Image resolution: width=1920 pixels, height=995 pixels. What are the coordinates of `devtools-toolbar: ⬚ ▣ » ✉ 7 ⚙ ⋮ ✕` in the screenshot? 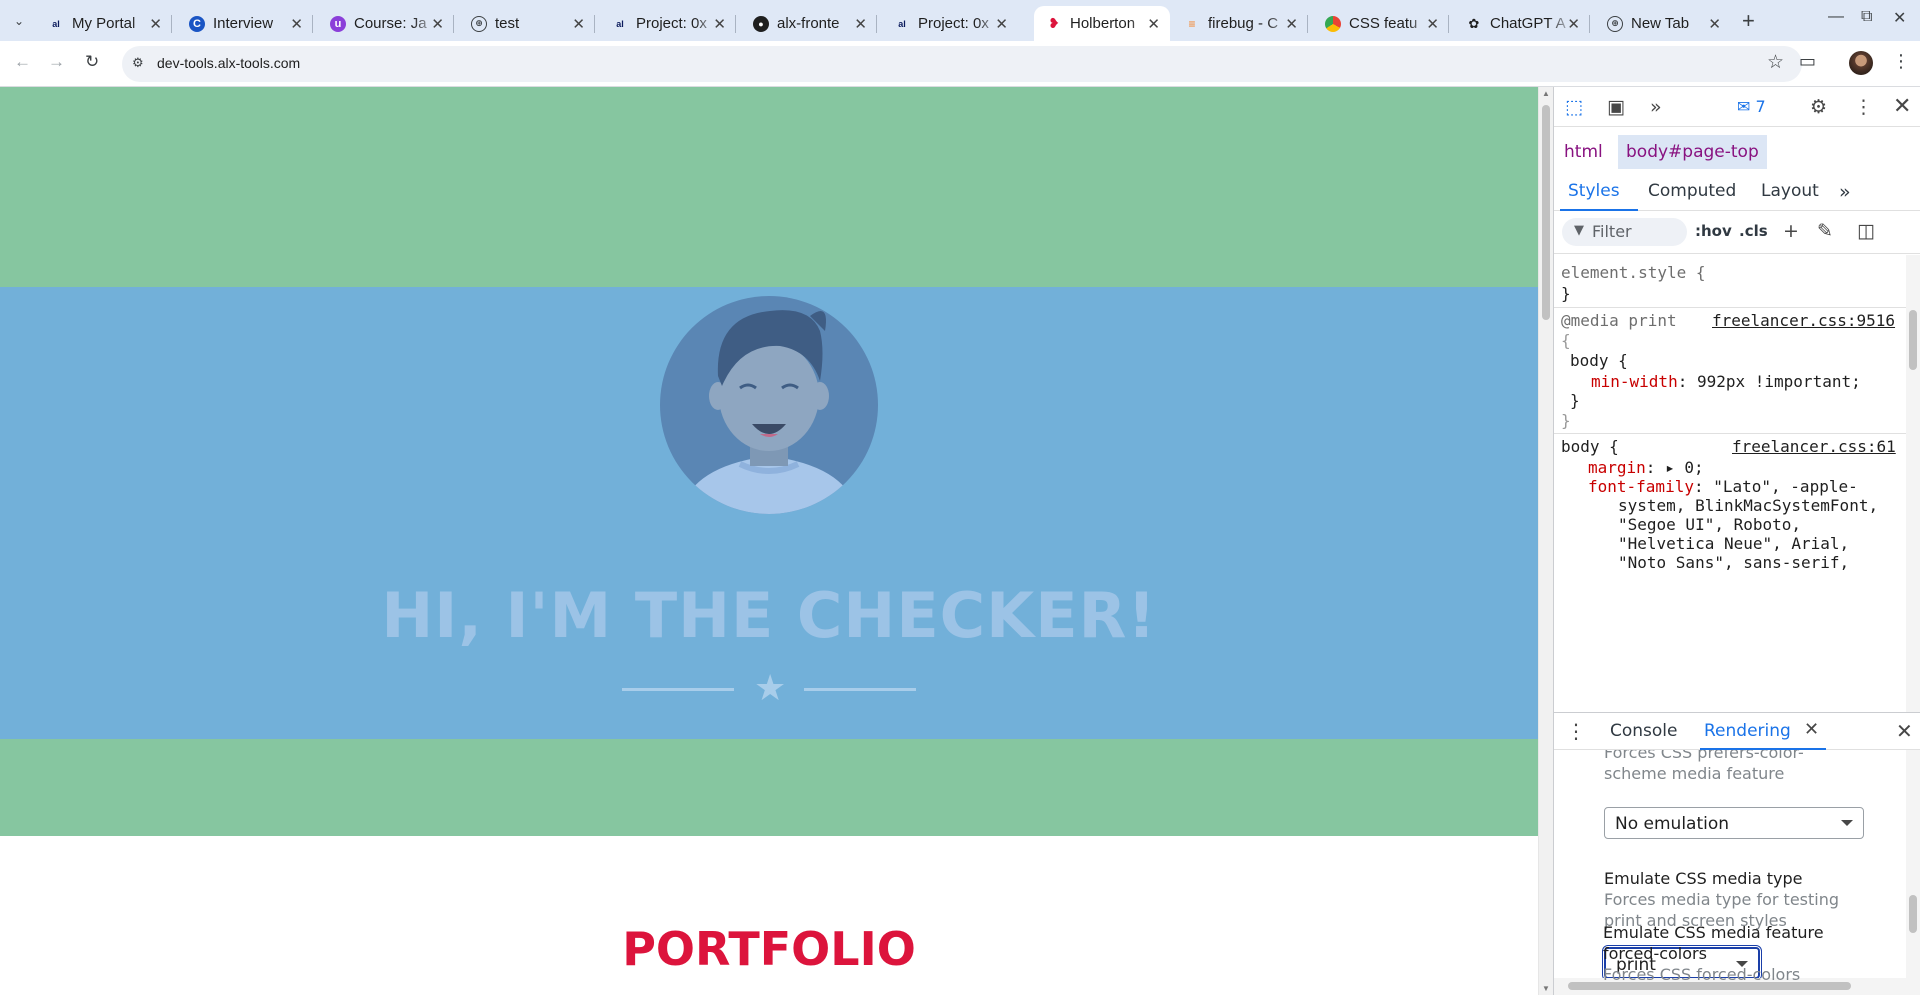 It's located at (1737, 107).